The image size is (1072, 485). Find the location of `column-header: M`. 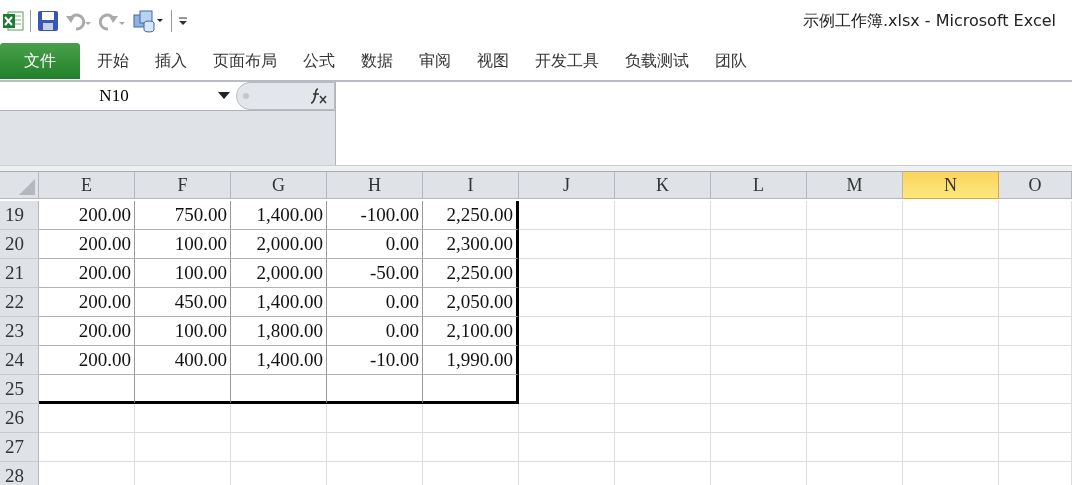

column-header: M is located at coordinates (855, 185).